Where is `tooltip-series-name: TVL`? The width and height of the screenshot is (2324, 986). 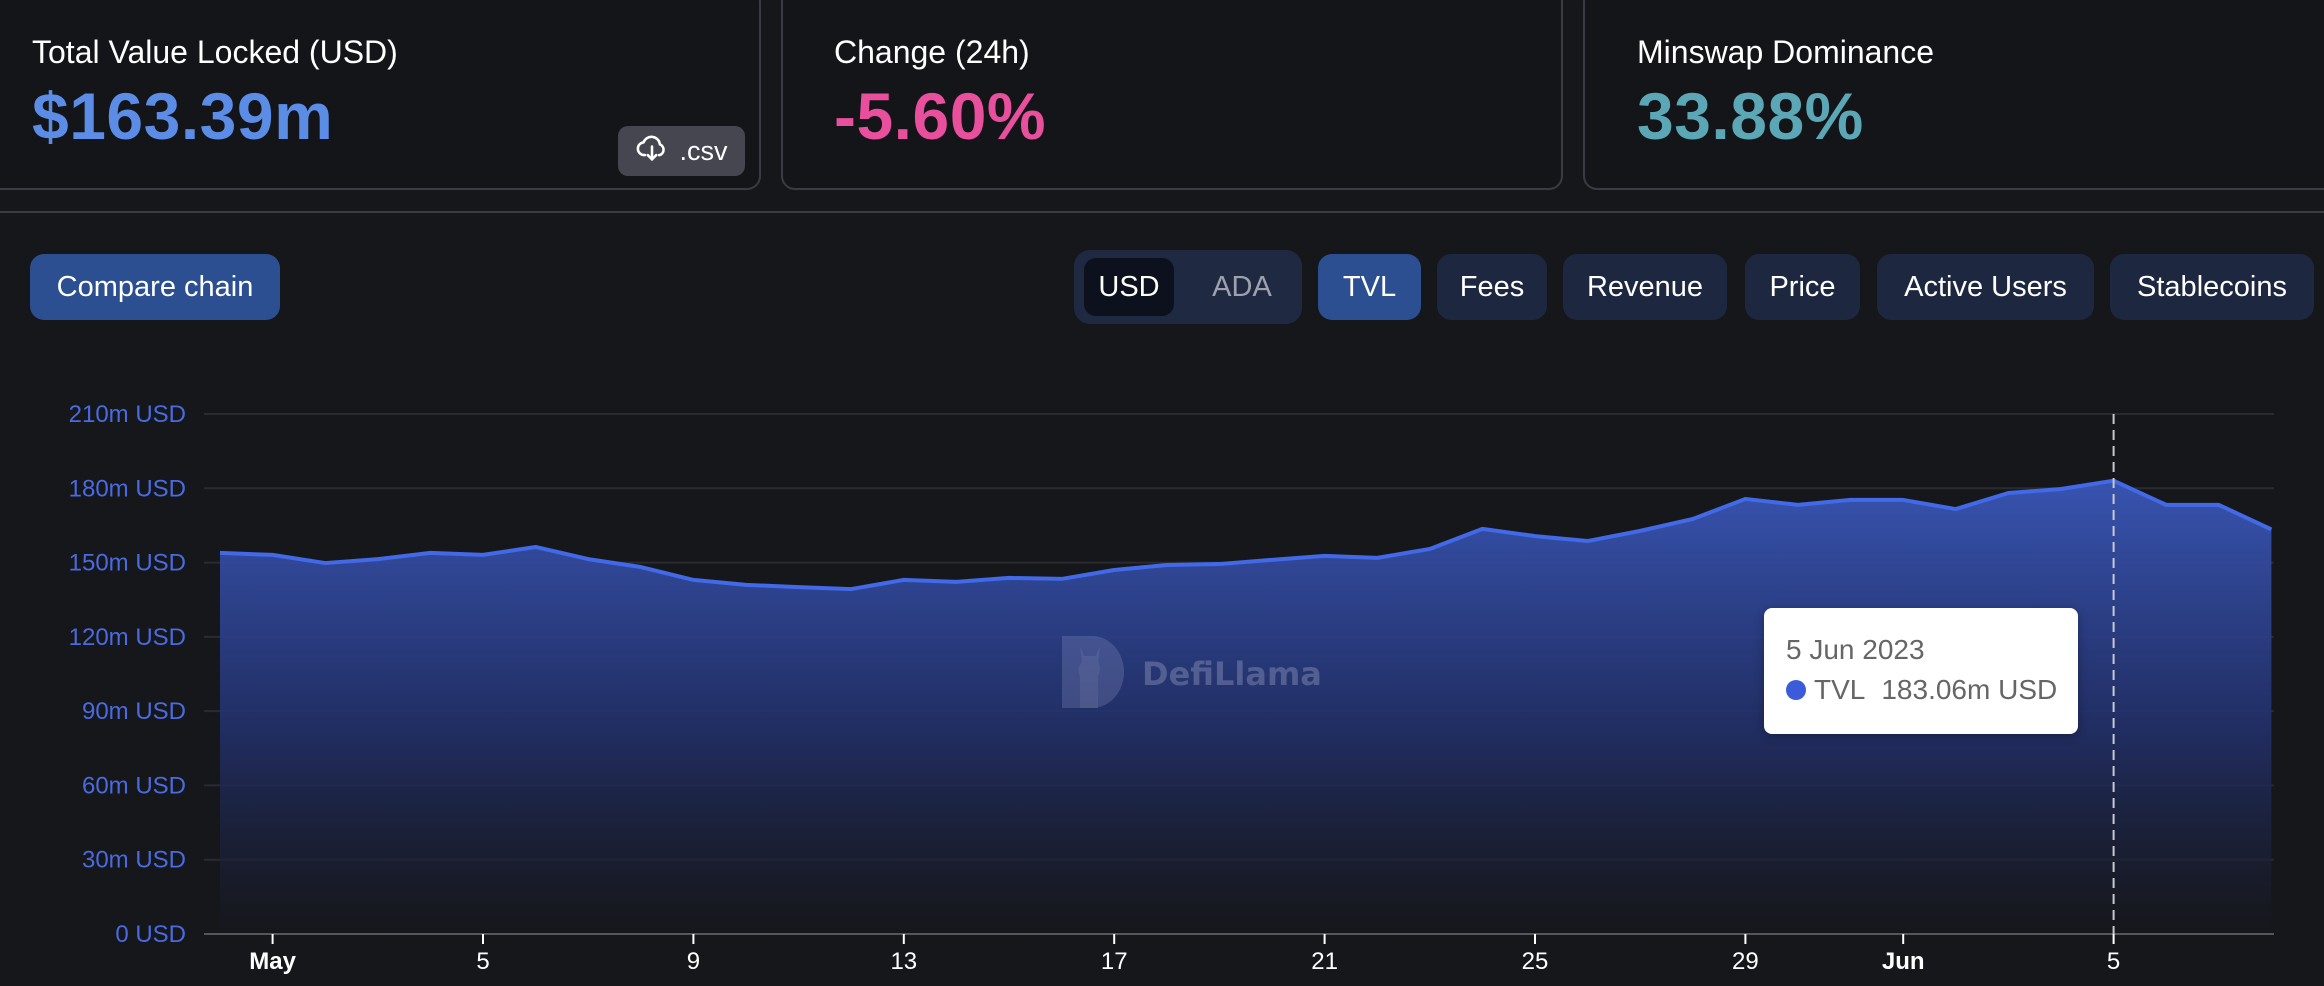 tooltip-series-name: TVL is located at coordinates (1840, 689).